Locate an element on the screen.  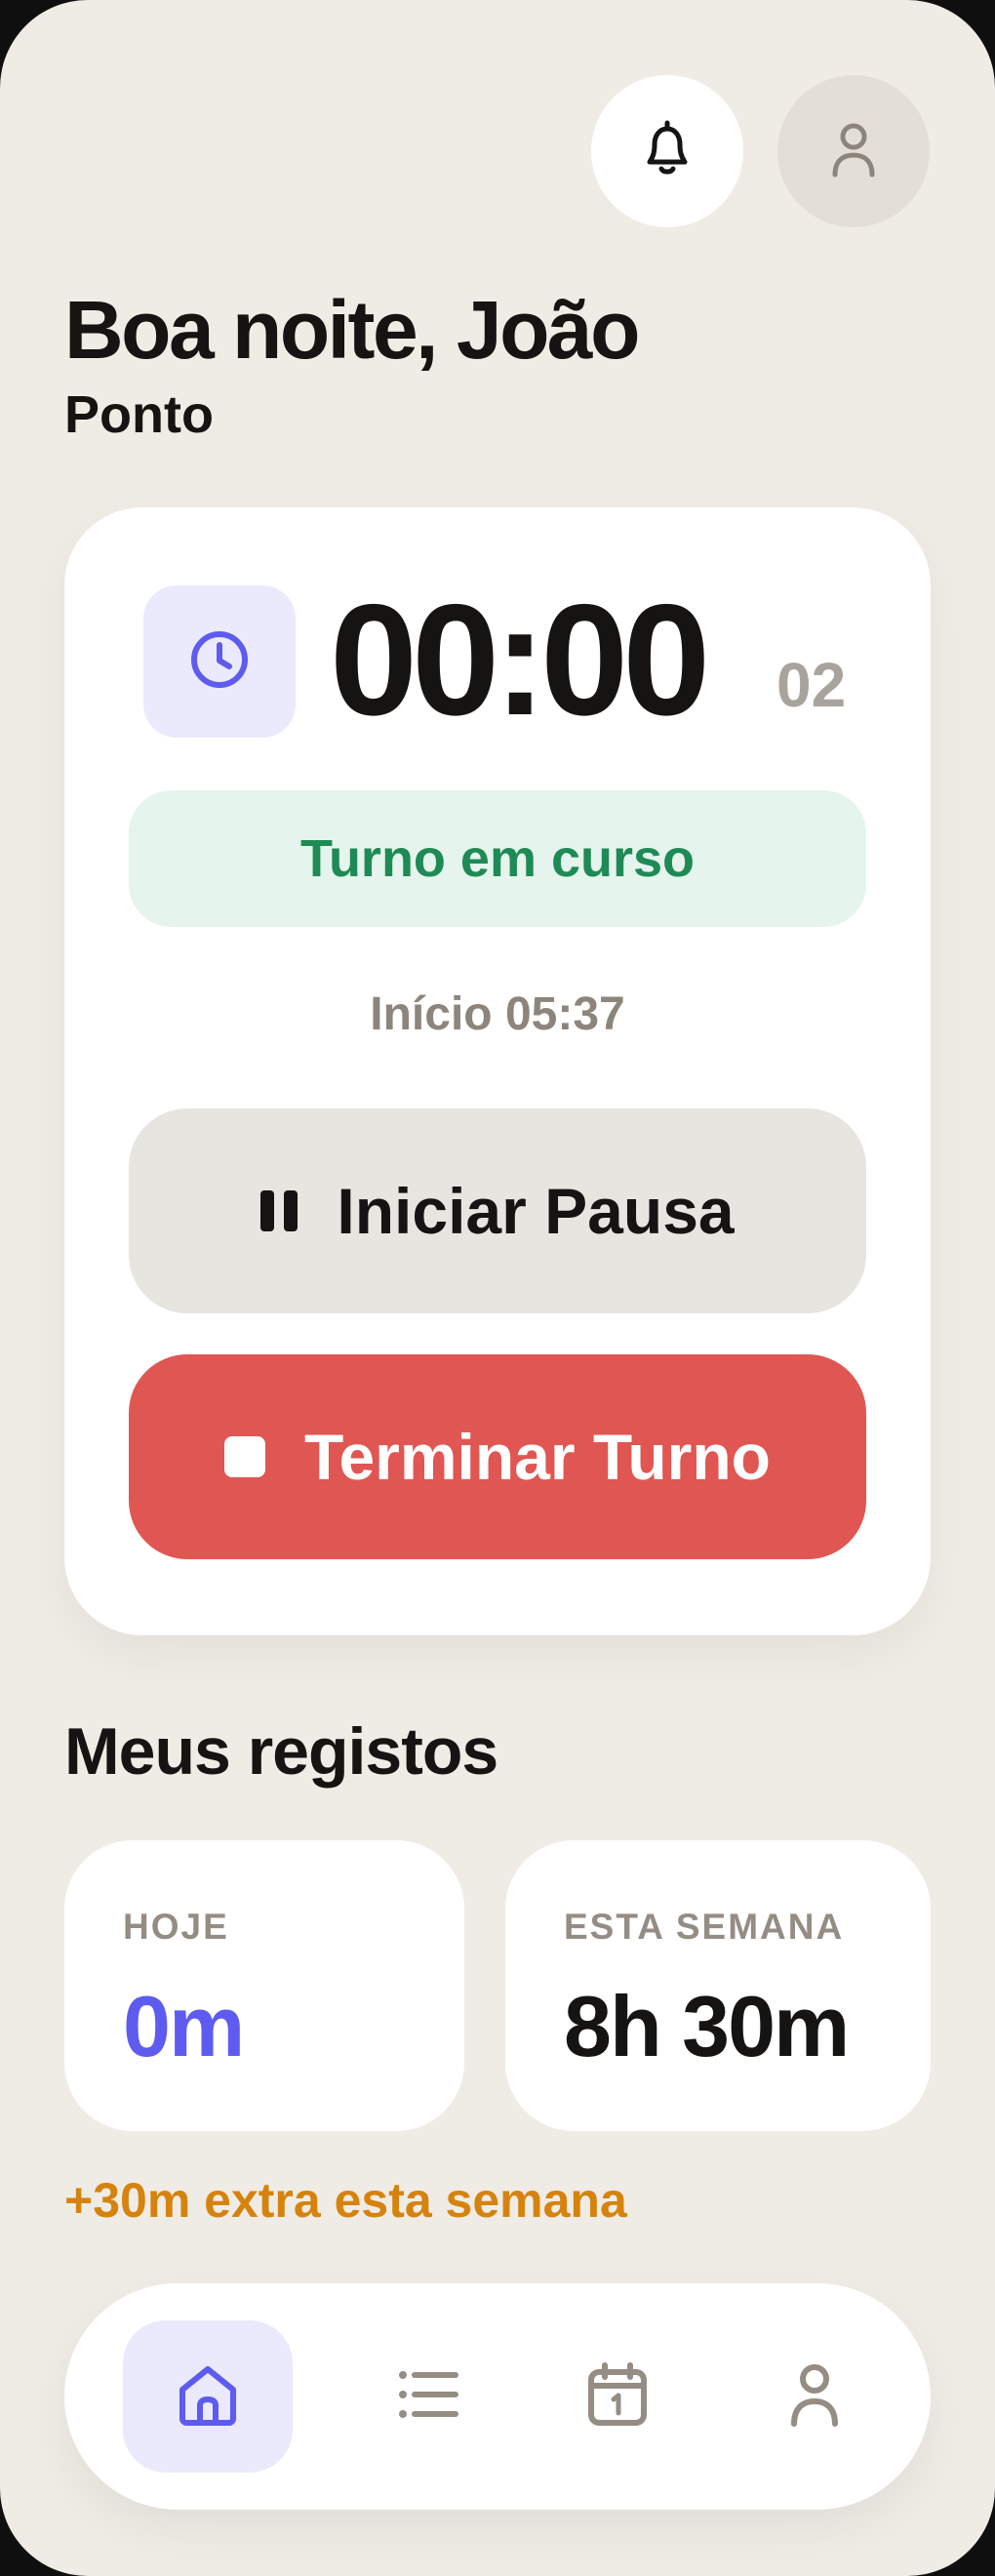
today-value: 0m is located at coordinates (184, 2026).